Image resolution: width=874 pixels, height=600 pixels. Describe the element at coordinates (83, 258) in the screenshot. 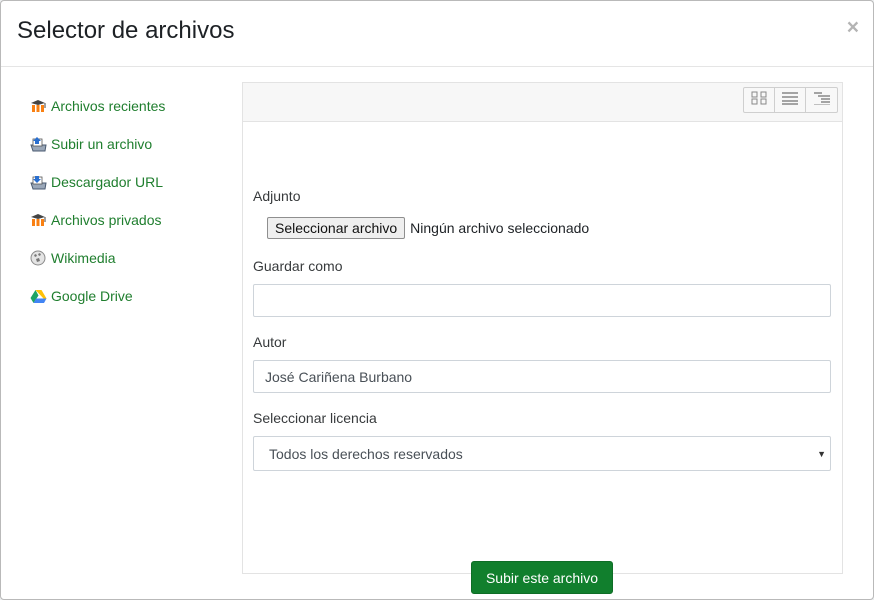

I see `sidebar-item-label: Wikimedia` at that location.